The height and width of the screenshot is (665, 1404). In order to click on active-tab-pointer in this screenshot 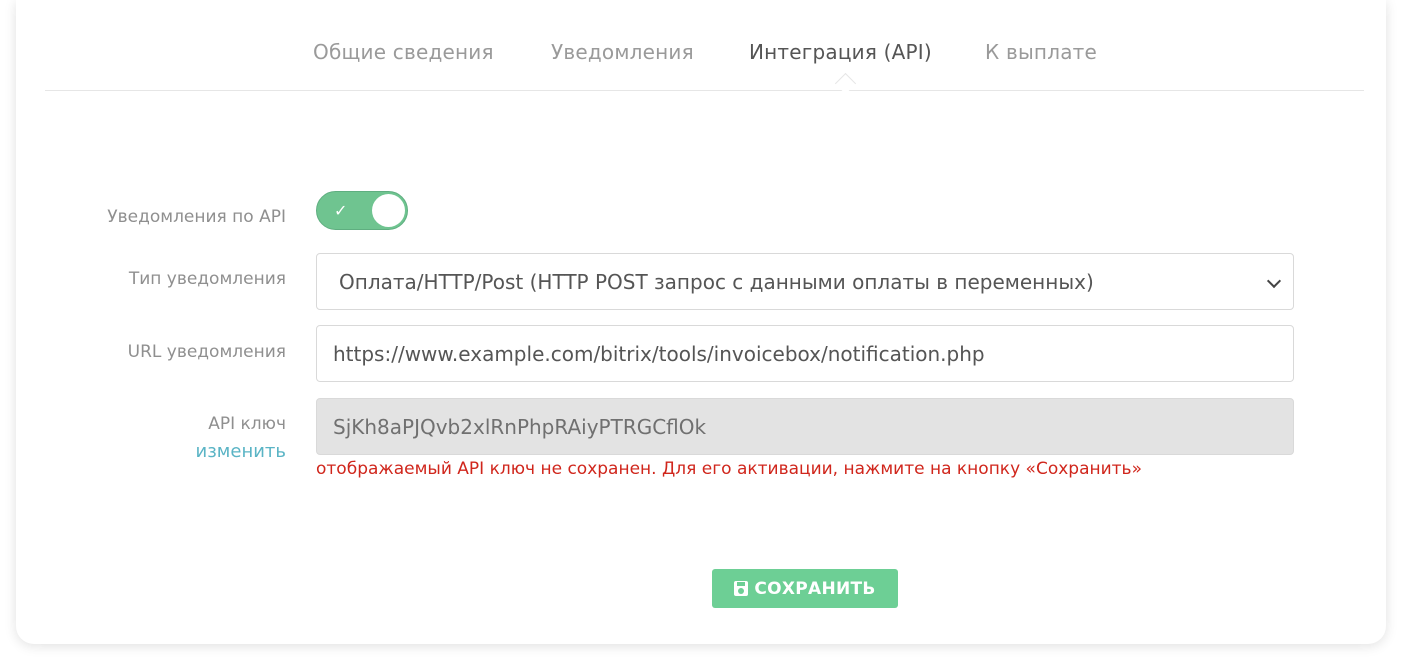, I will do `click(845, 83)`.